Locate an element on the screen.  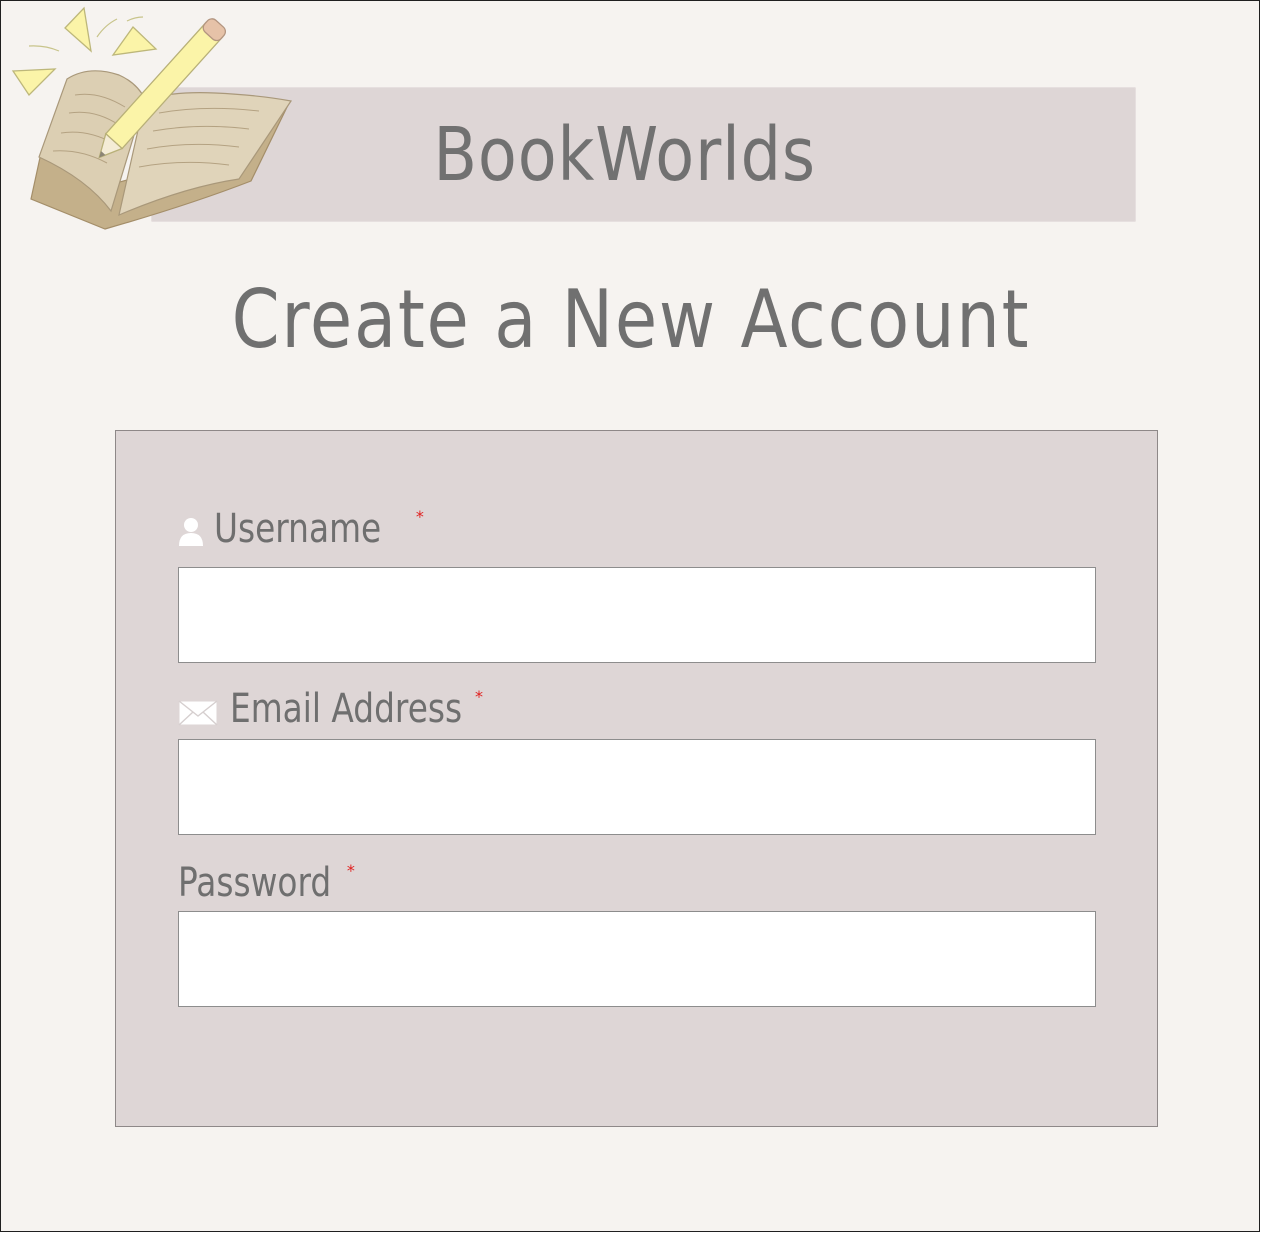
brand-name: BookWorlds is located at coordinates (624, 154).